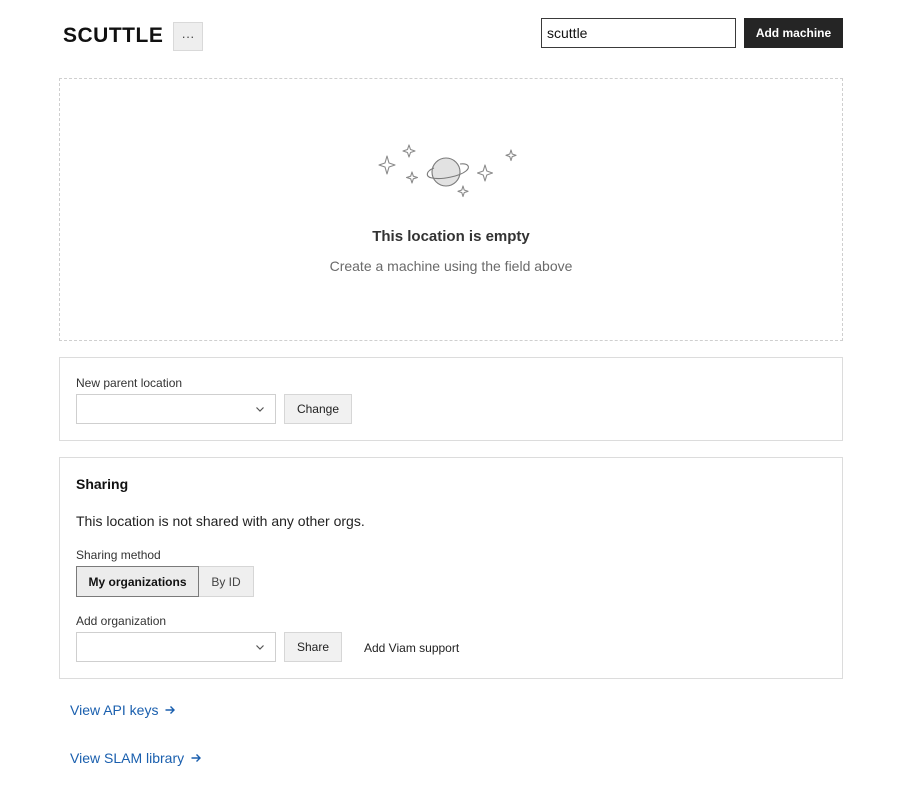 The width and height of the screenshot is (898, 792). I want to click on sharing-title: Sharing, so click(102, 484).